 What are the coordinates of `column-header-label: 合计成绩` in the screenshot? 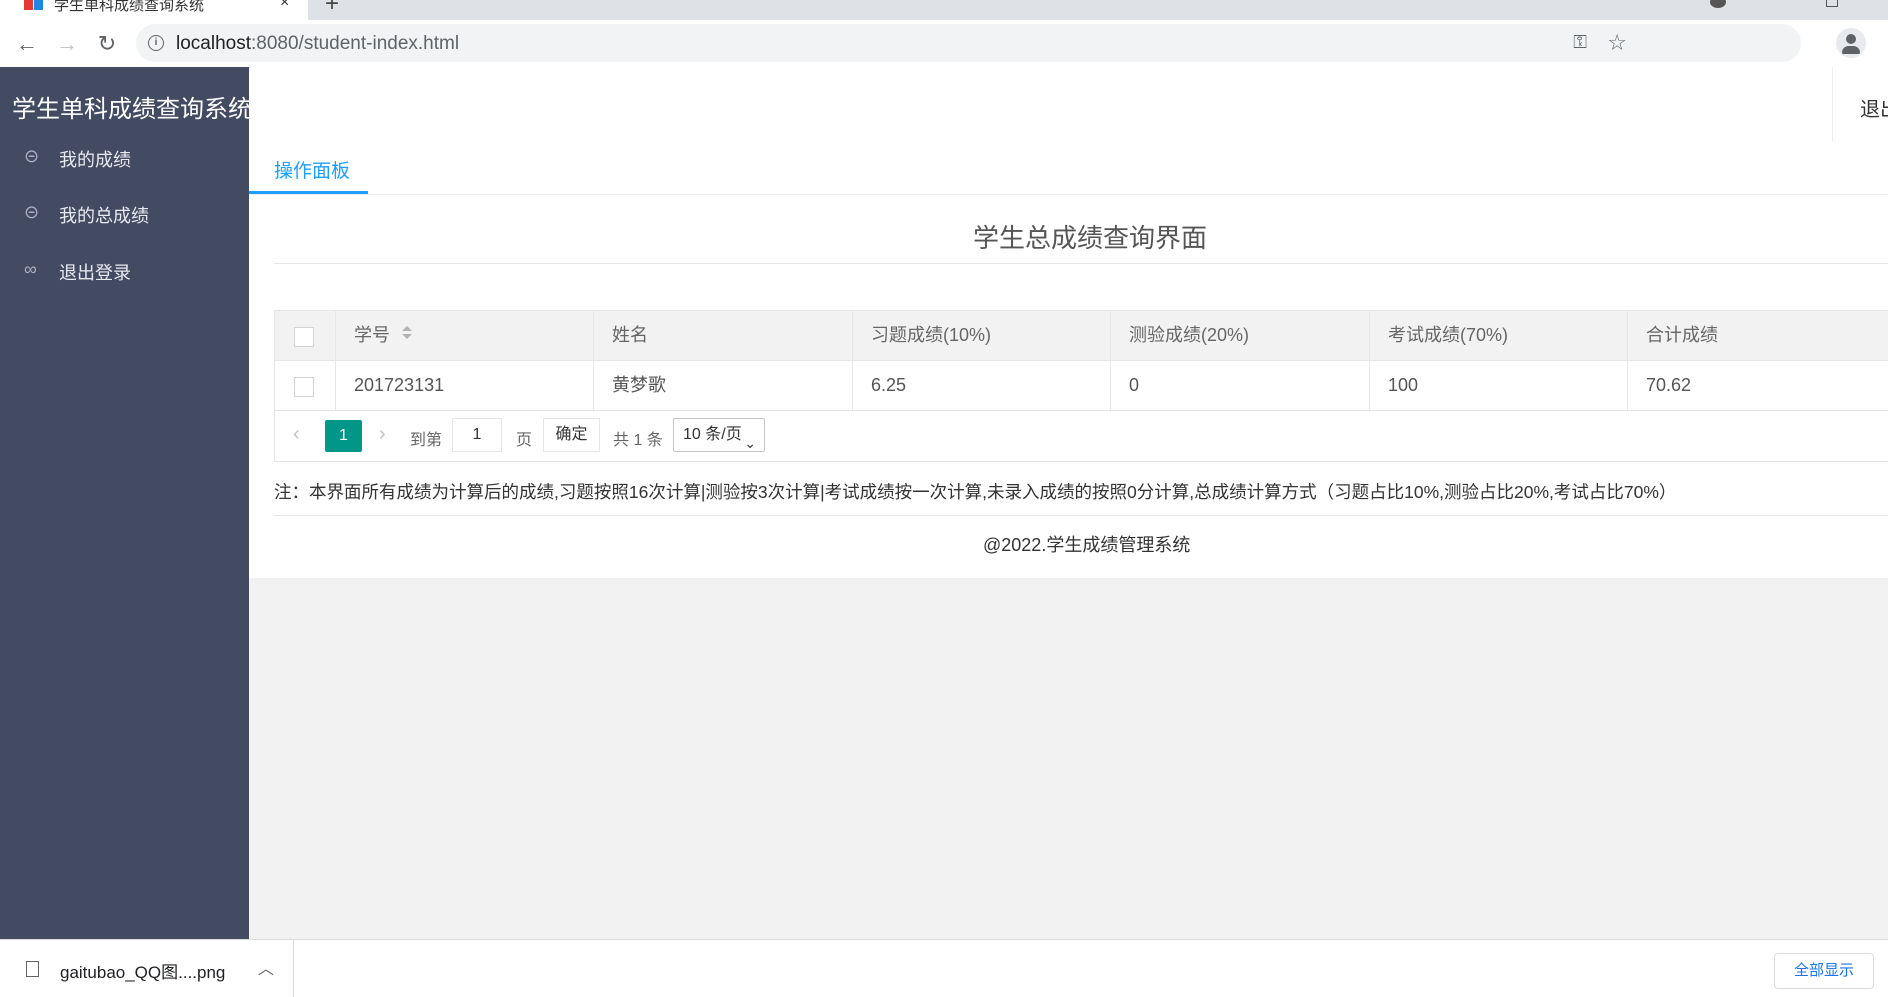 It's located at (1682, 335).